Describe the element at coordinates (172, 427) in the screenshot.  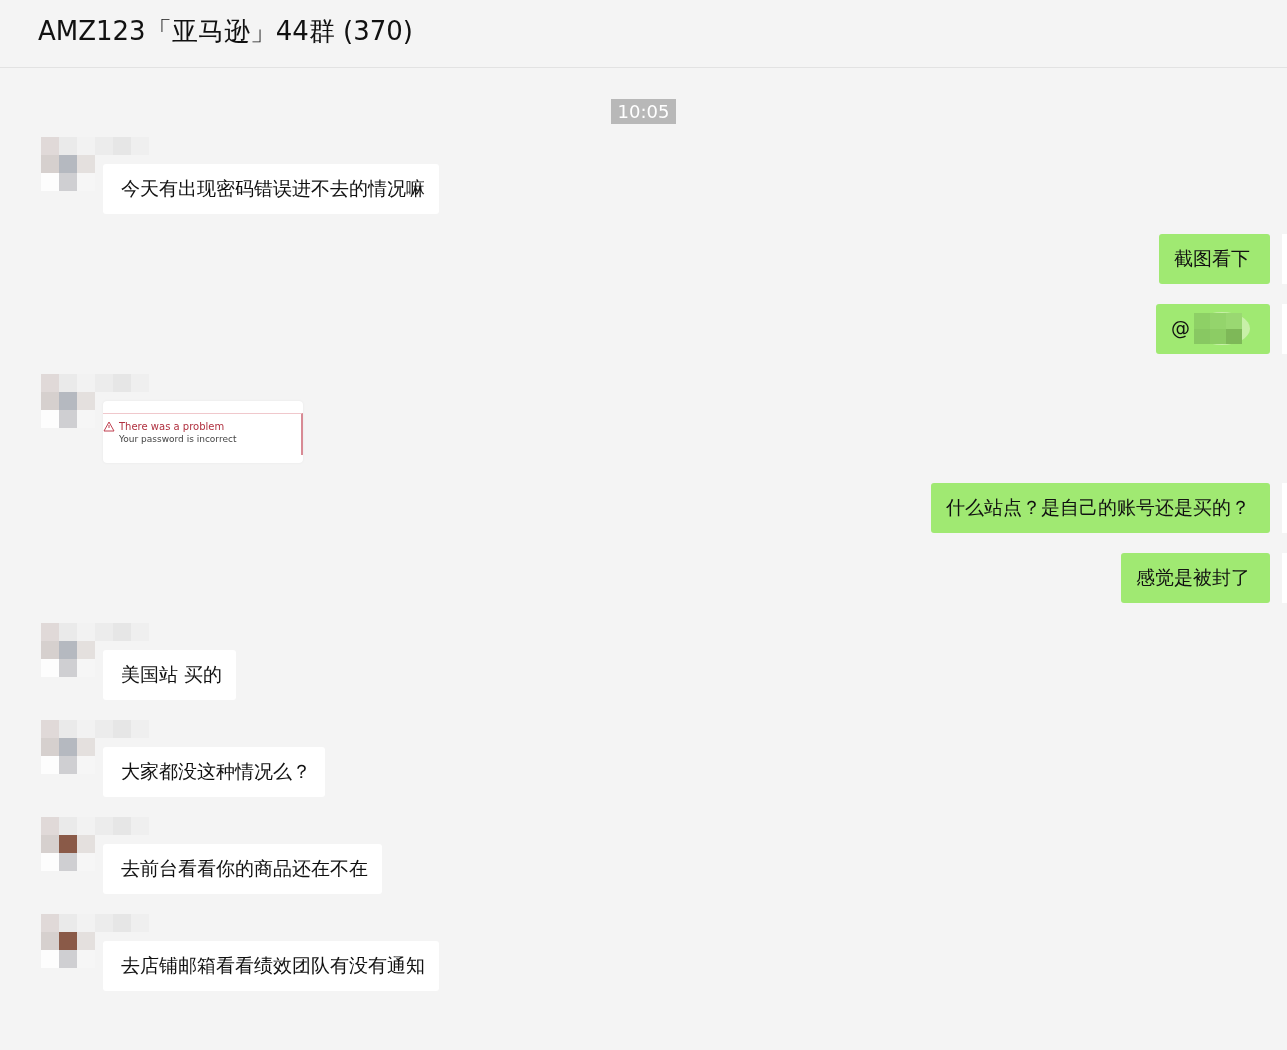
I see `error-title: There was a problem` at that location.